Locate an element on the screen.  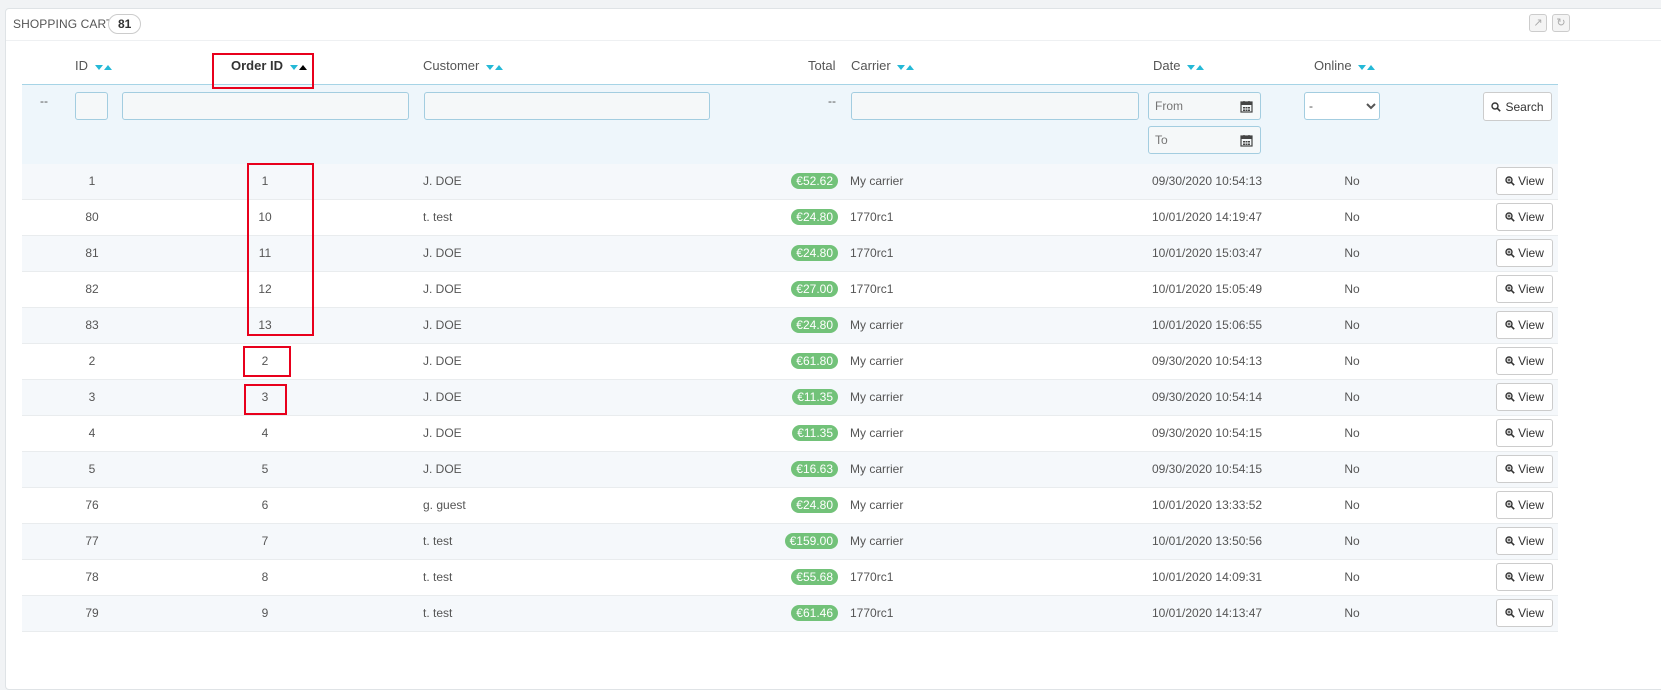
order-id-cell: 13 is located at coordinates (265, 325).